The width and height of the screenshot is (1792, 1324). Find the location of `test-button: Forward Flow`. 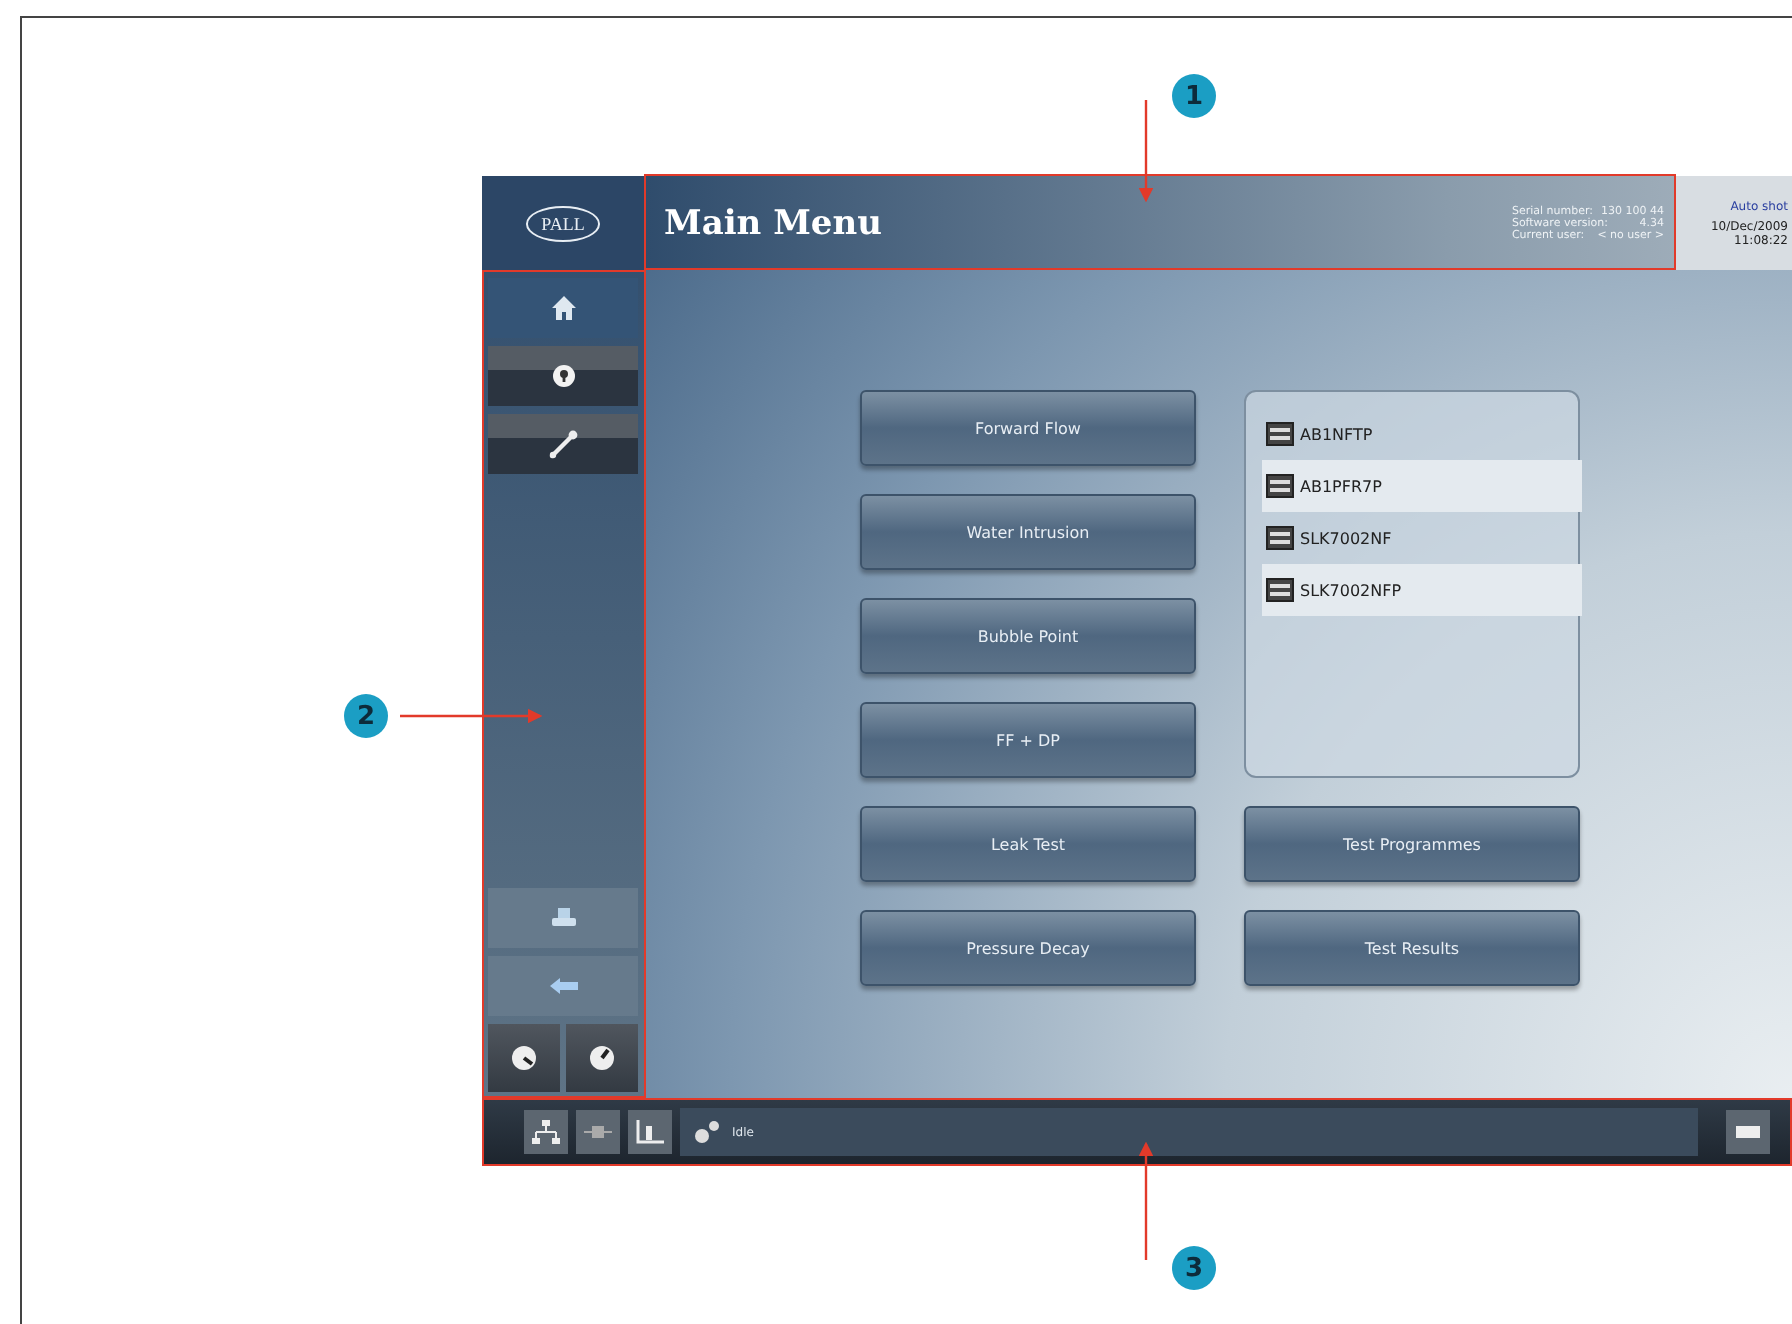

test-button: Forward Flow is located at coordinates (1028, 428).